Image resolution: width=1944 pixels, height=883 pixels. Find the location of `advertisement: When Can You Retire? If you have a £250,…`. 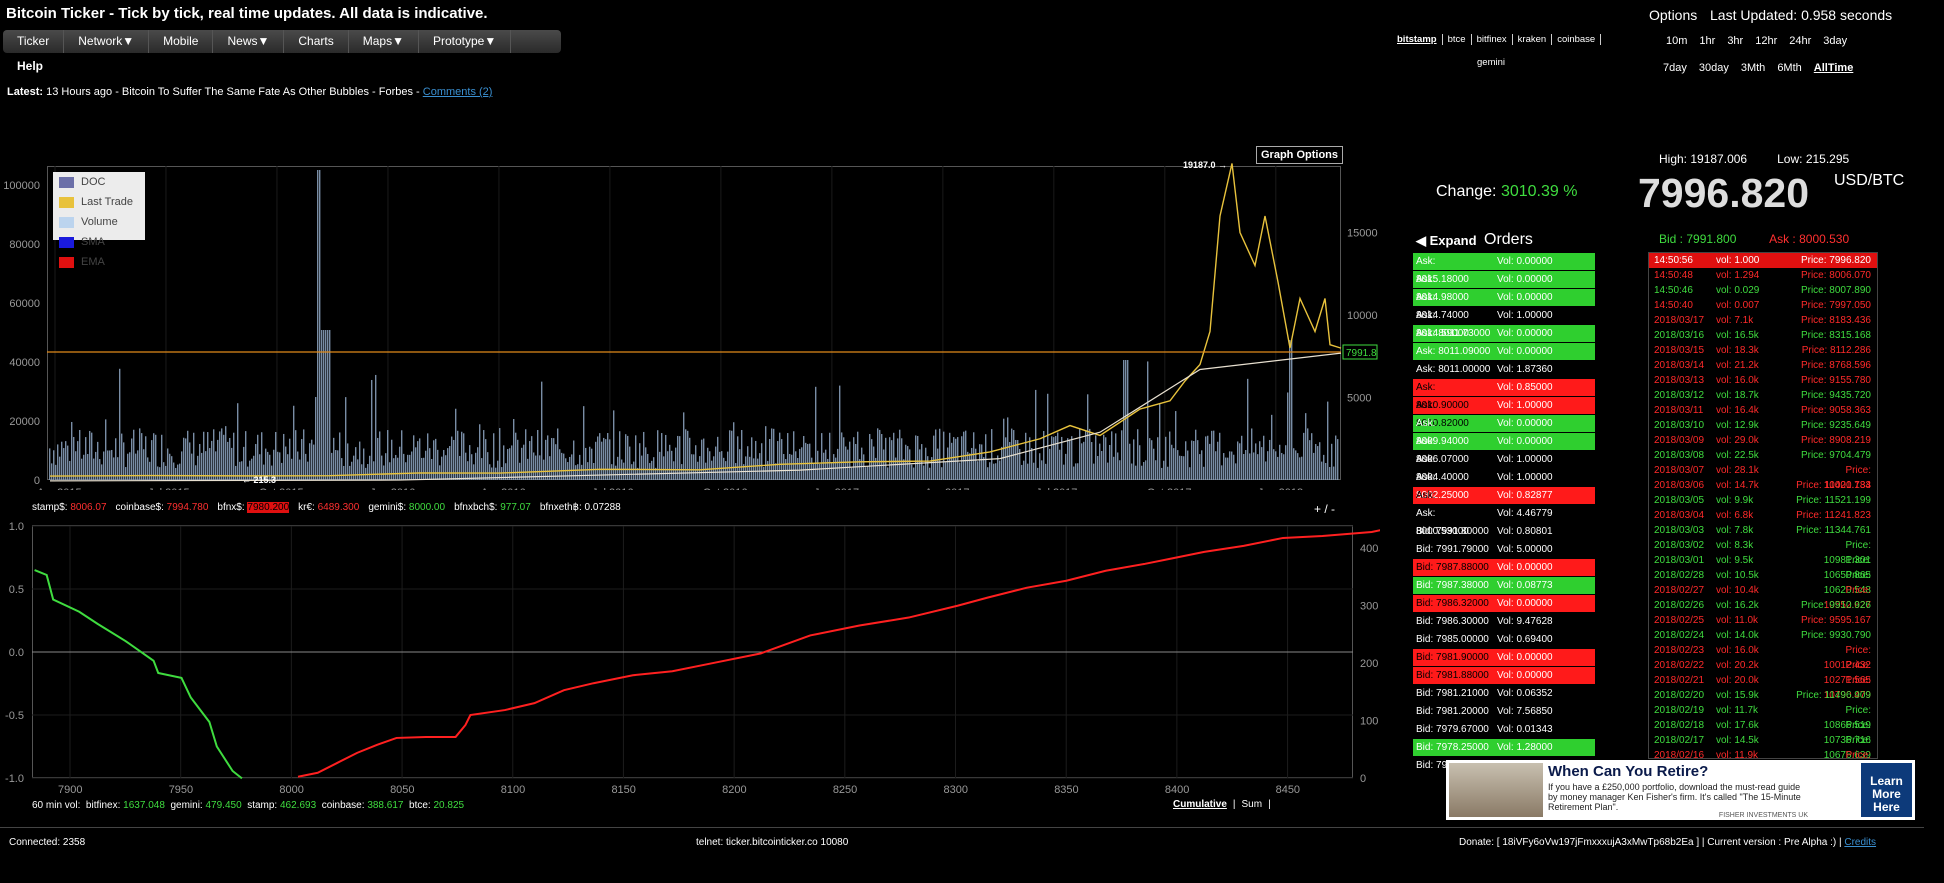

advertisement: When Can You Retire? If you have a £250,… is located at coordinates (1680, 790).